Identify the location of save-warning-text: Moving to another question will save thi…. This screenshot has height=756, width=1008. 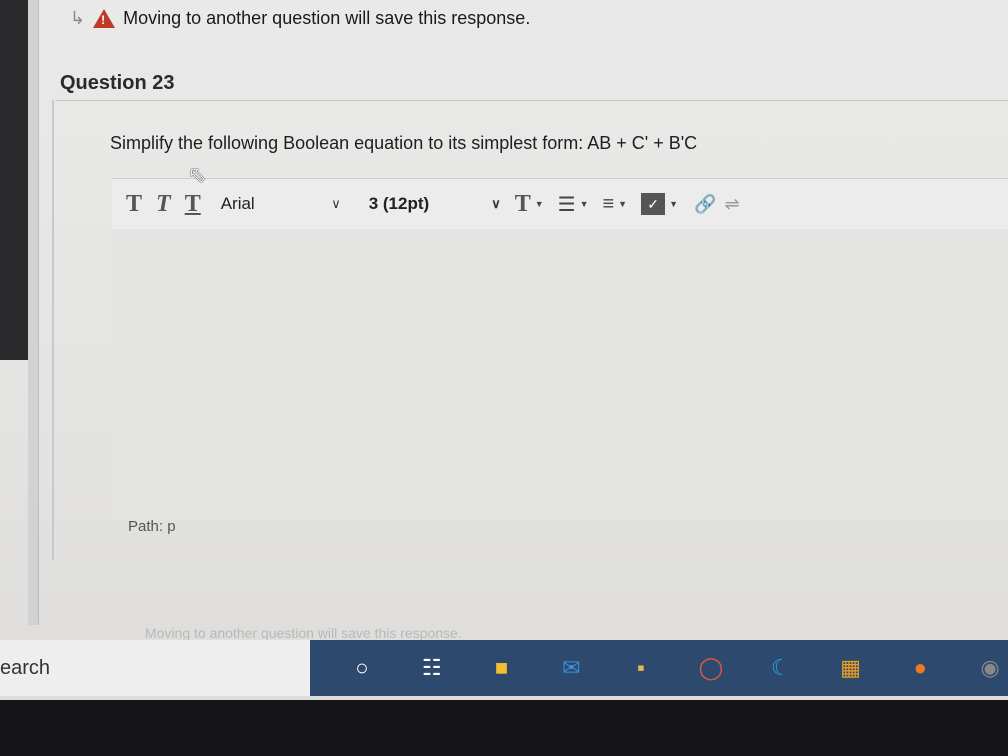
(327, 18).